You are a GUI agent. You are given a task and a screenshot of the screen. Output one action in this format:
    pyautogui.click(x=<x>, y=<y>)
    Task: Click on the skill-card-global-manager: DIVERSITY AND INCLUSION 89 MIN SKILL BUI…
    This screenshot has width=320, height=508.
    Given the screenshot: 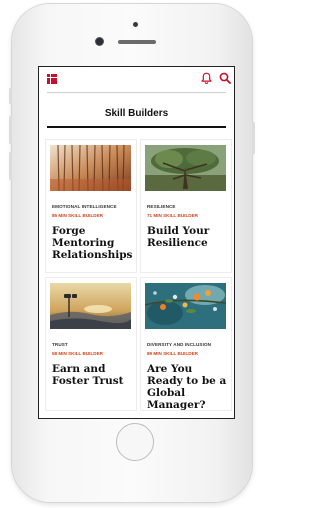 What is the action you would take?
    pyautogui.click(x=186, y=344)
    